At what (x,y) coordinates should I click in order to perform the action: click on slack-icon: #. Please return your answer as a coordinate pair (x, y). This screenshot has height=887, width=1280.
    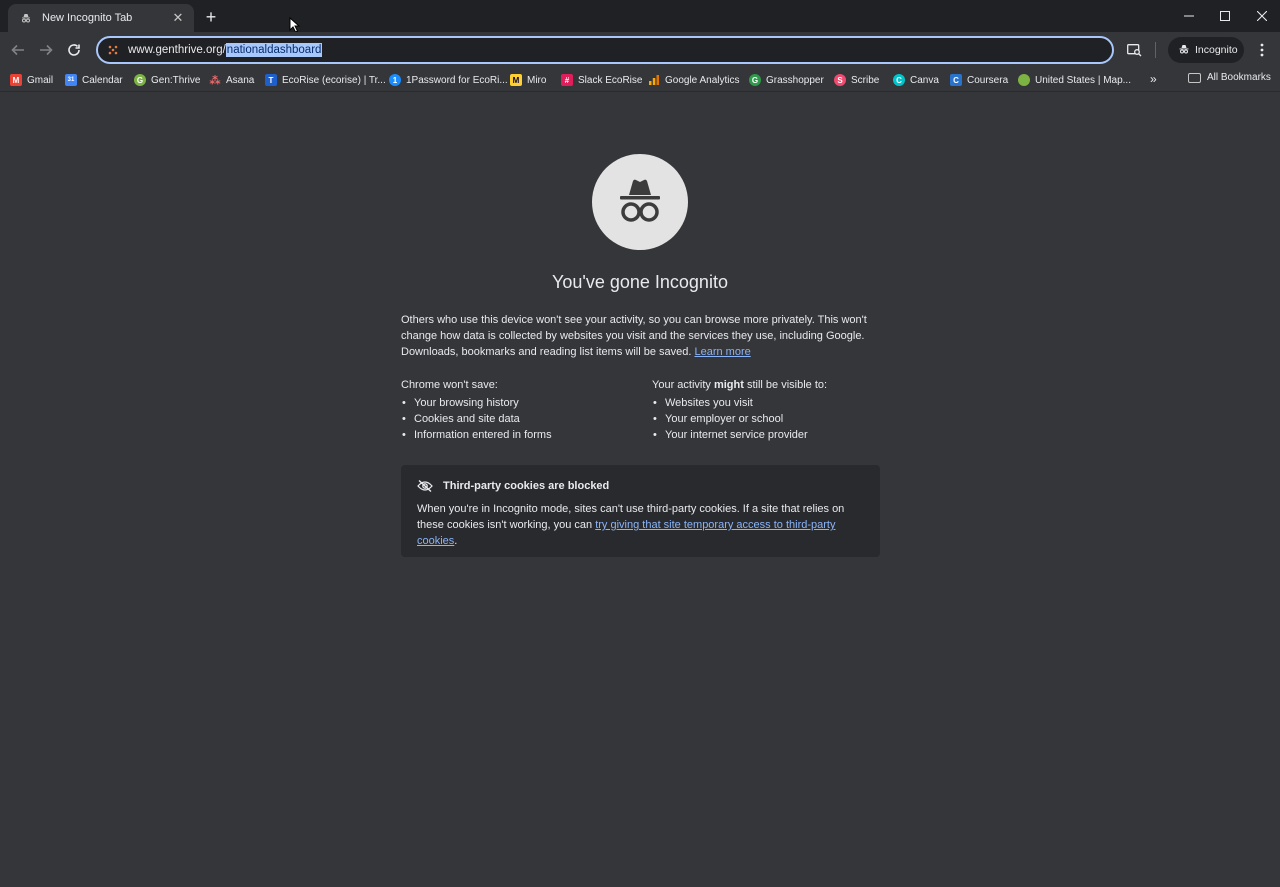
    Looking at the image, I should click on (567, 80).